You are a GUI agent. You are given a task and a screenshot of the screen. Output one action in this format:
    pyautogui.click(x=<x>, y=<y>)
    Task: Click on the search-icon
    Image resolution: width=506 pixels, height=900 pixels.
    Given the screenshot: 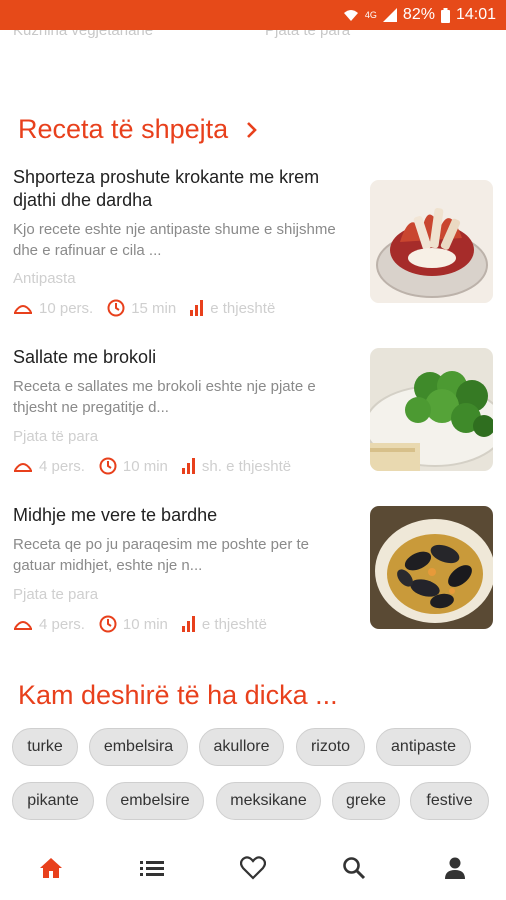 What is the action you would take?
    pyautogui.click(x=354, y=868)
    